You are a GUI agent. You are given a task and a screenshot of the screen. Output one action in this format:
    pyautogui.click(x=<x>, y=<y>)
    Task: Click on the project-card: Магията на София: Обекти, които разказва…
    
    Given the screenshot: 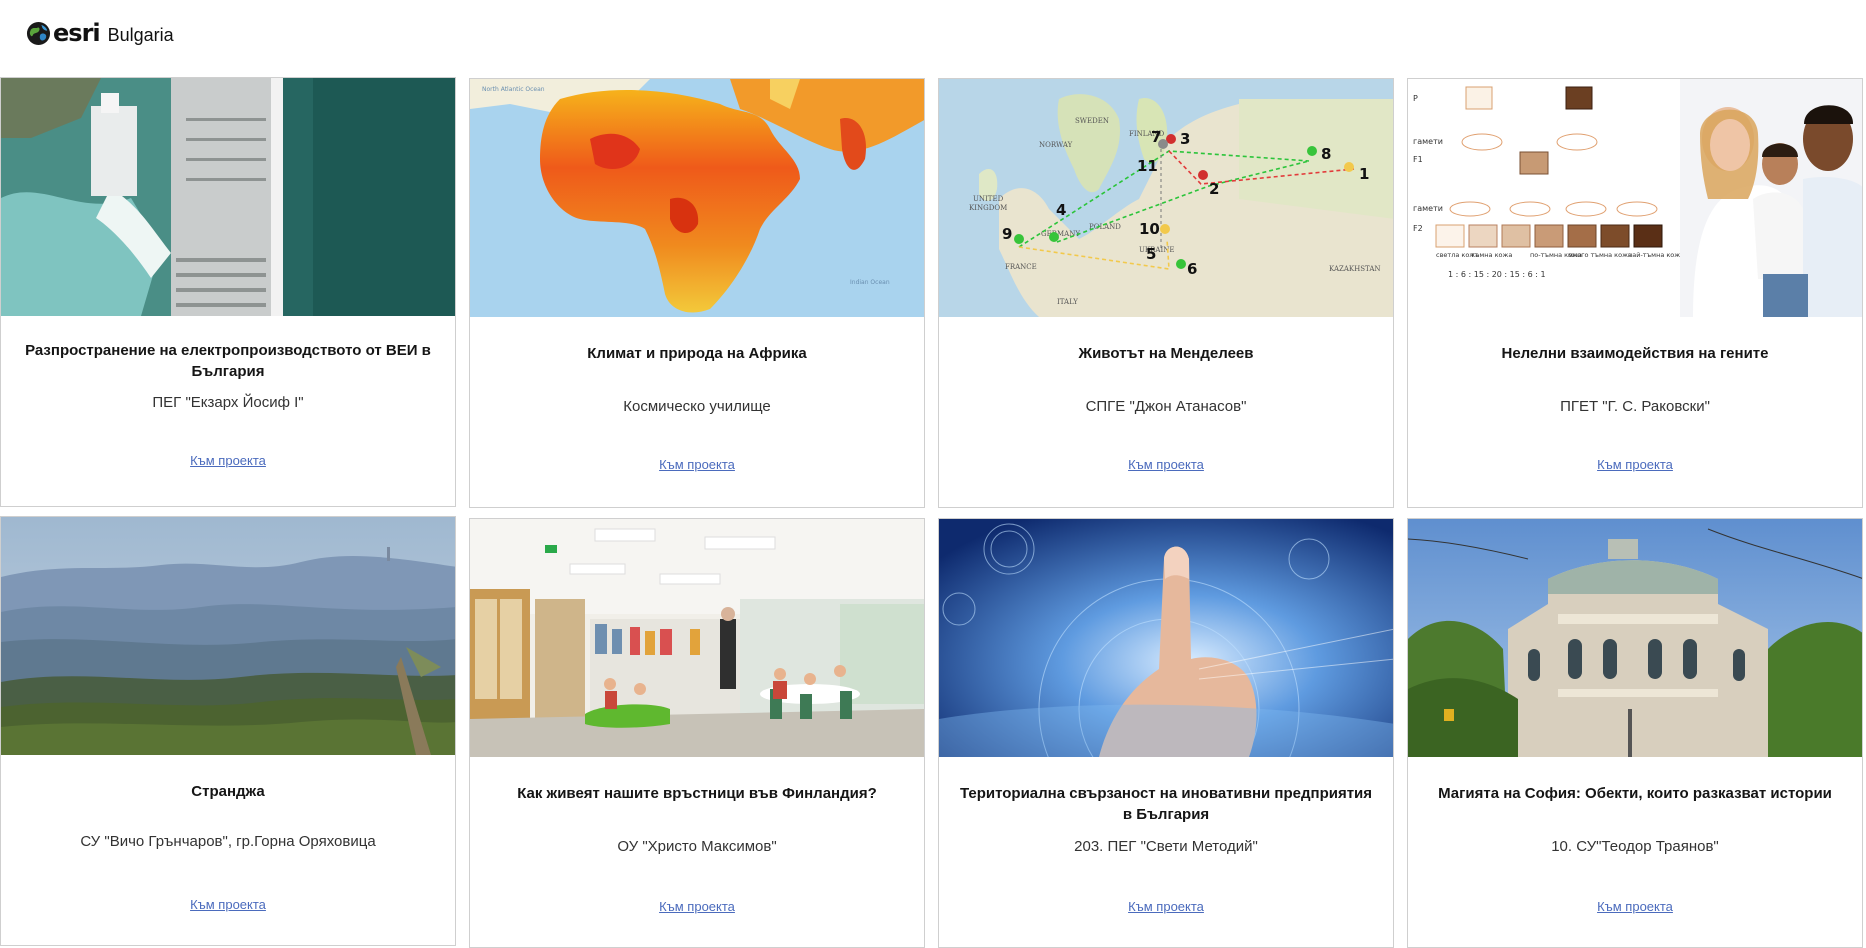 What is the action you would take?
    pyautogui.click(x=1635, y=733)
    